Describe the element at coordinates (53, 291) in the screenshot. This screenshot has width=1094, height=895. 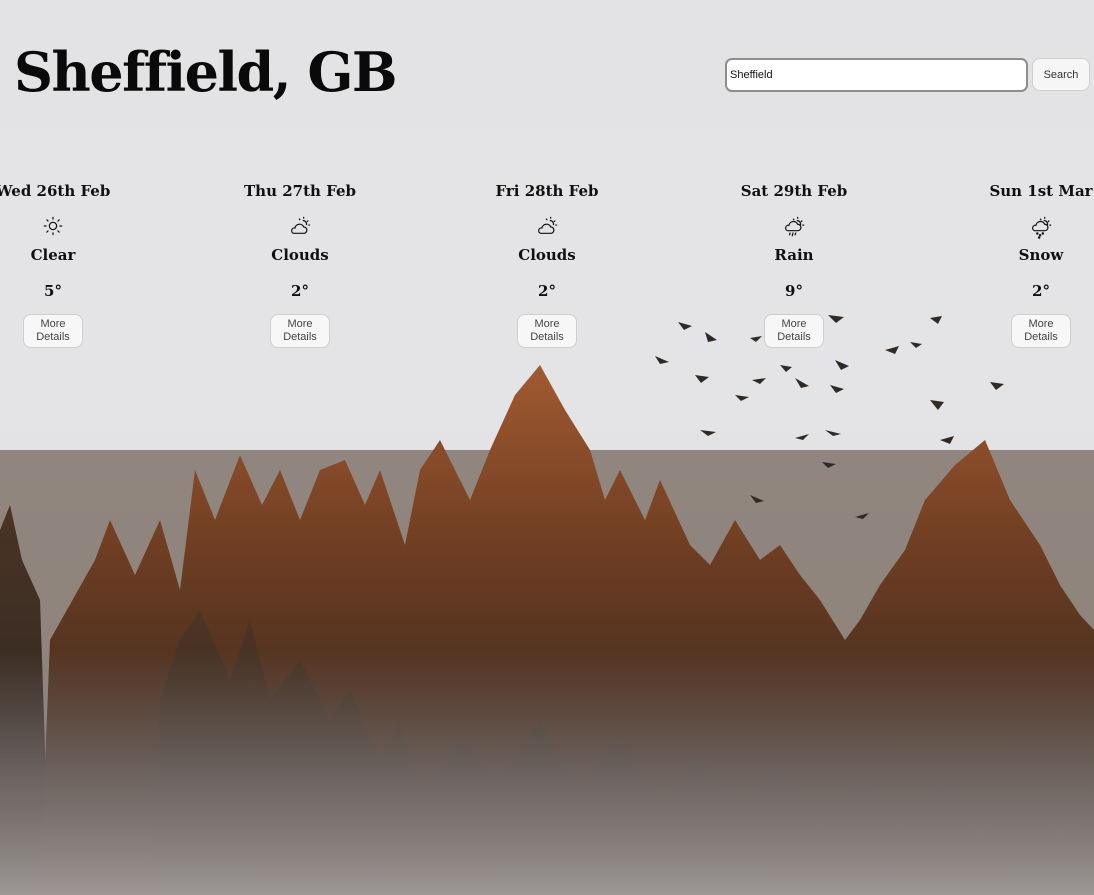
I see `temperature: 5°` at that location.